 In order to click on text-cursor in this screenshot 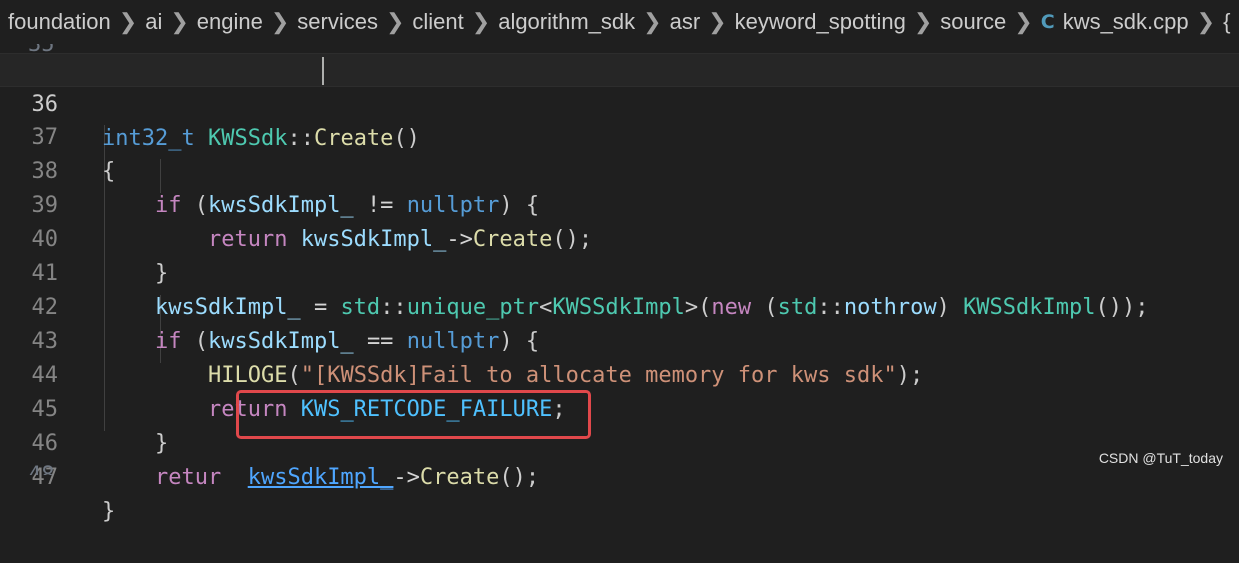, I will do `click(323, 71)`.